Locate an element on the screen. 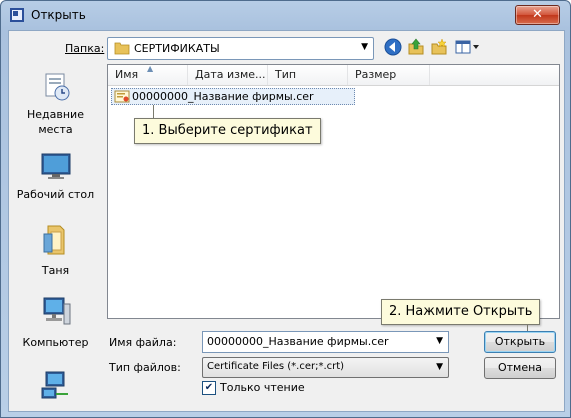  open-button: Открыть is located at coordinates (520, 342).